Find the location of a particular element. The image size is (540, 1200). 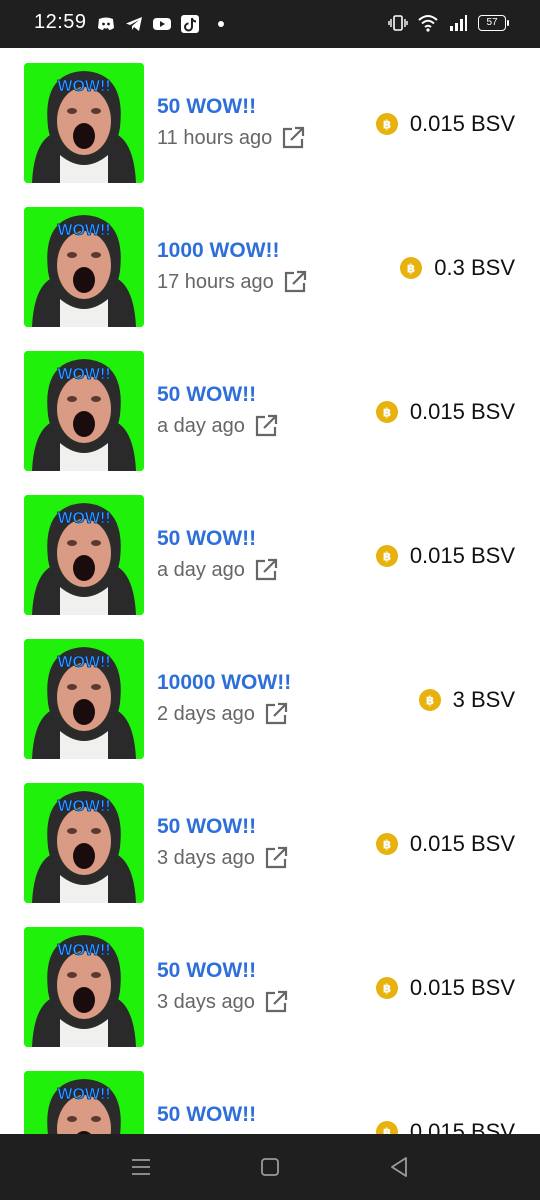

tip-time-line: a day ago is located at coordinates (218, 426).